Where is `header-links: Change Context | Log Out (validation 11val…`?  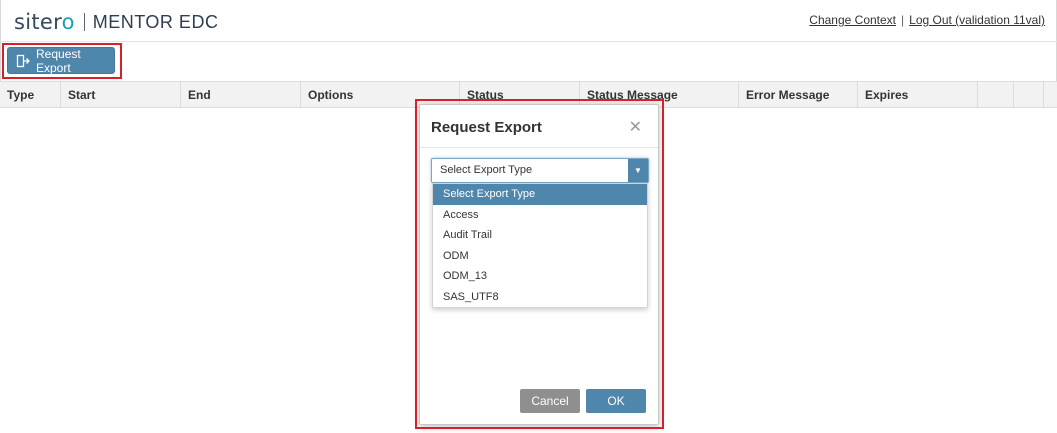
header-links: Change Context | Log Out (validation 11val… is located at coordinates (927, 20).